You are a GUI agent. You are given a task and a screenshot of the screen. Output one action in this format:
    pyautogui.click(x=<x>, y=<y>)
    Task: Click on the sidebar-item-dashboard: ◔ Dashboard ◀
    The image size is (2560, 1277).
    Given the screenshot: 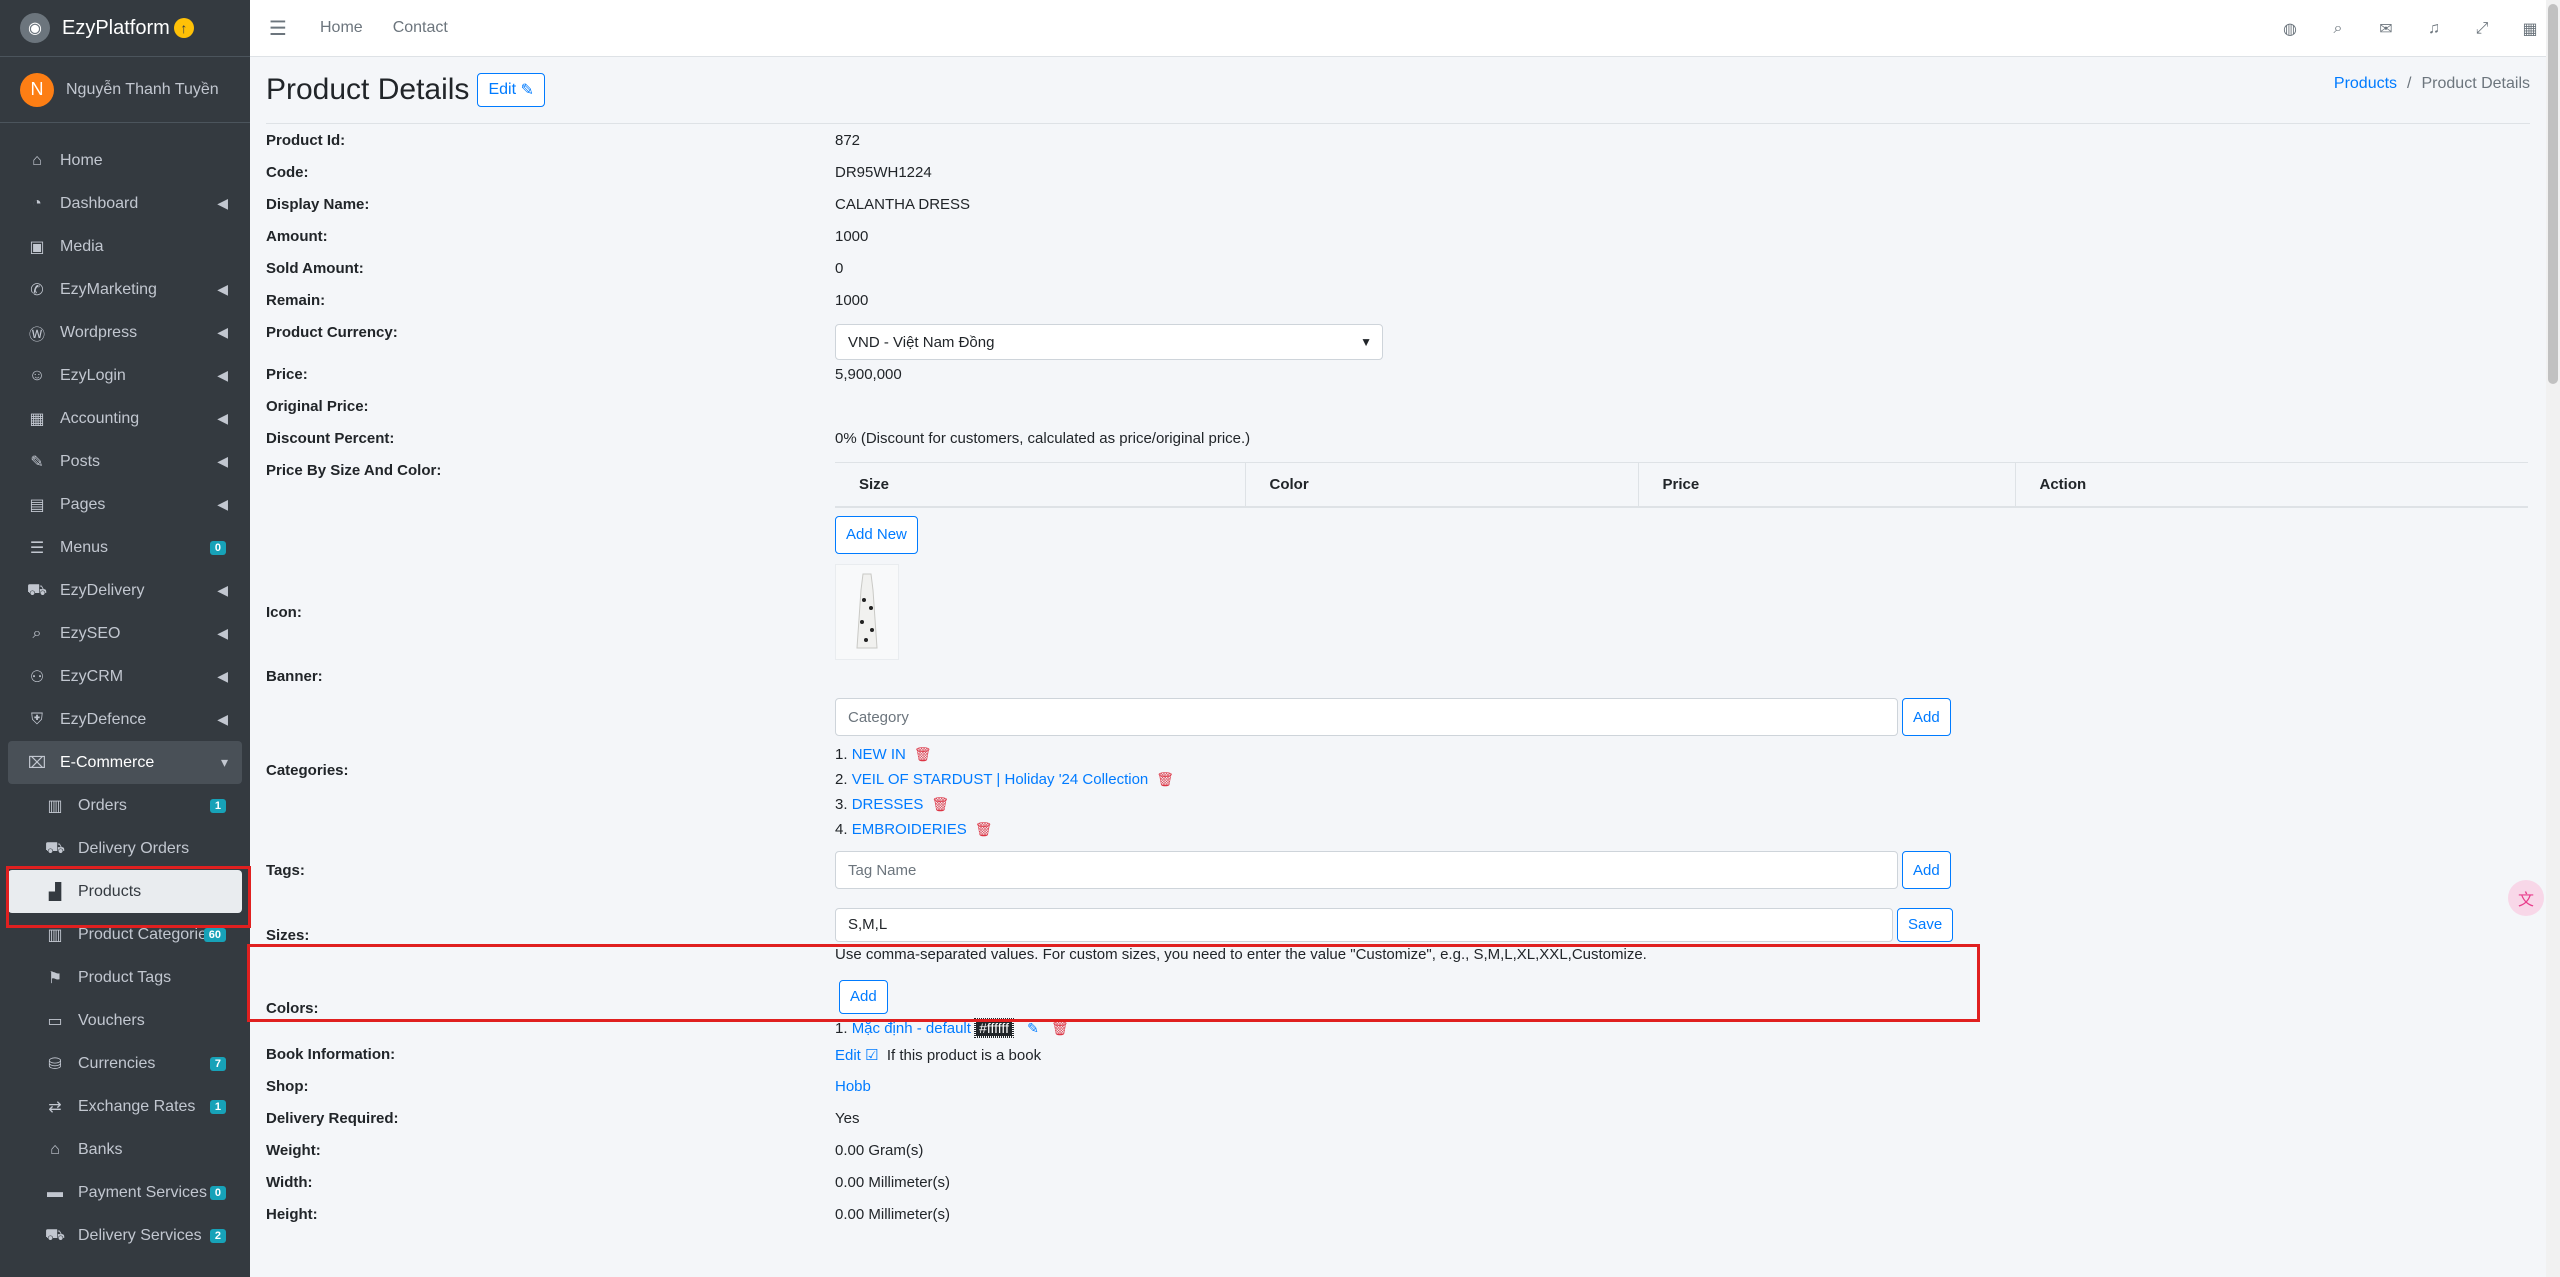 What is the action you would take?
    pyautogui.click(x=125, y=203)
    